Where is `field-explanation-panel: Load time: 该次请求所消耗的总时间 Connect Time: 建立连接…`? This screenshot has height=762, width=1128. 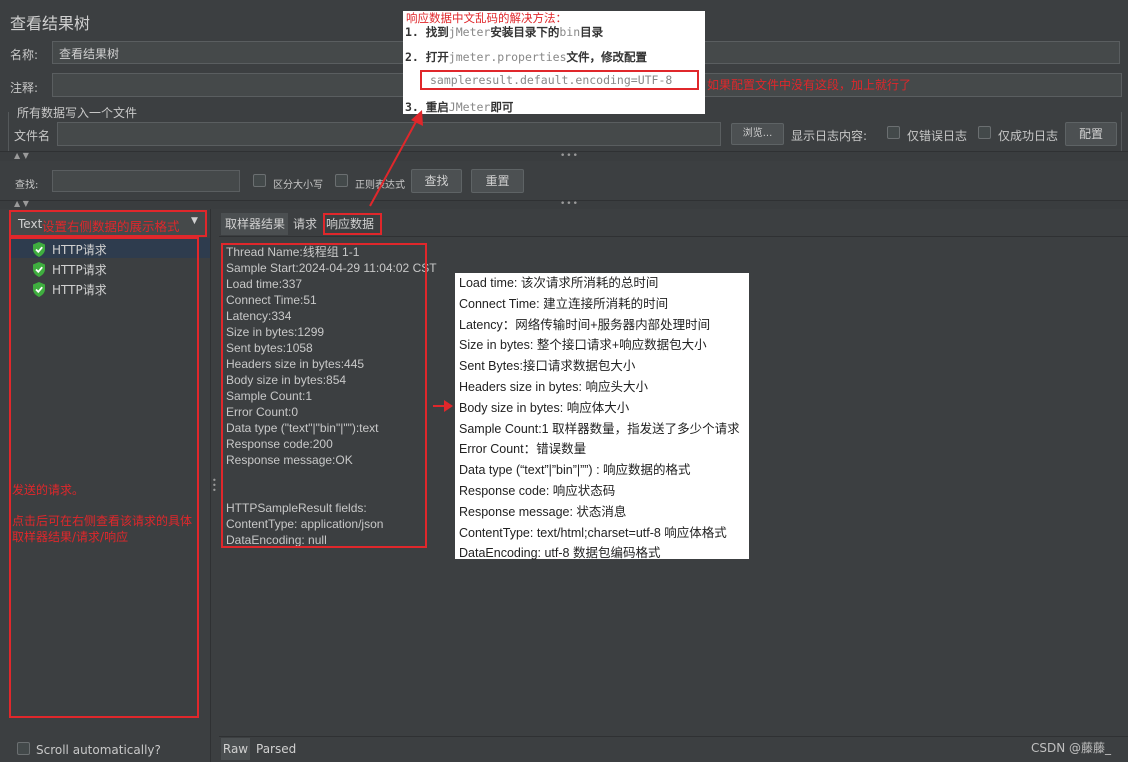
field-explanation-panel: Load time: 该次请求所消耗的总时间 Connect Time: 建立连接… is located at coordinates (602, 416).